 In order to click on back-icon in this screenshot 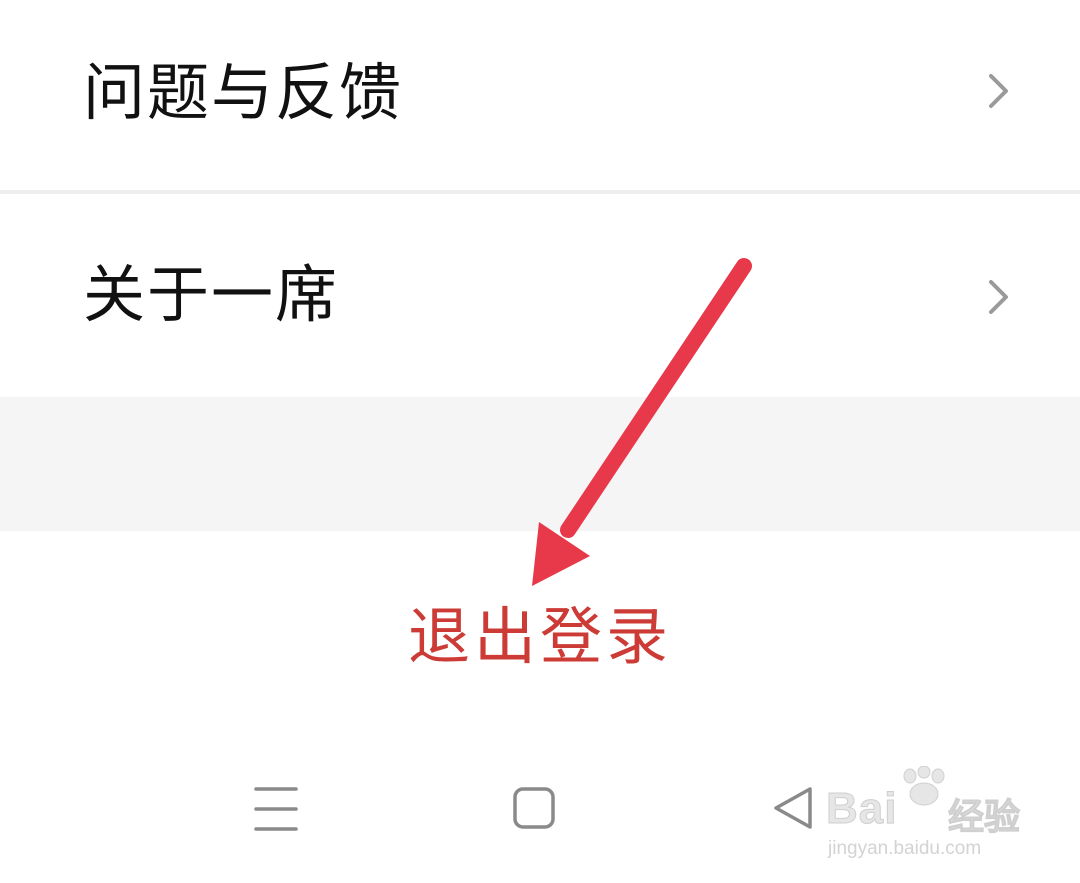, I will do `click(792, 811)`.